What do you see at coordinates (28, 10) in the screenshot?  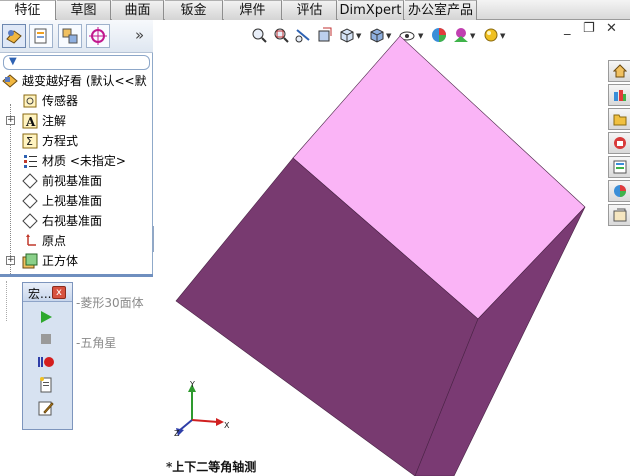 I see `tab-features: 特征` at bounding box center [28, 10].